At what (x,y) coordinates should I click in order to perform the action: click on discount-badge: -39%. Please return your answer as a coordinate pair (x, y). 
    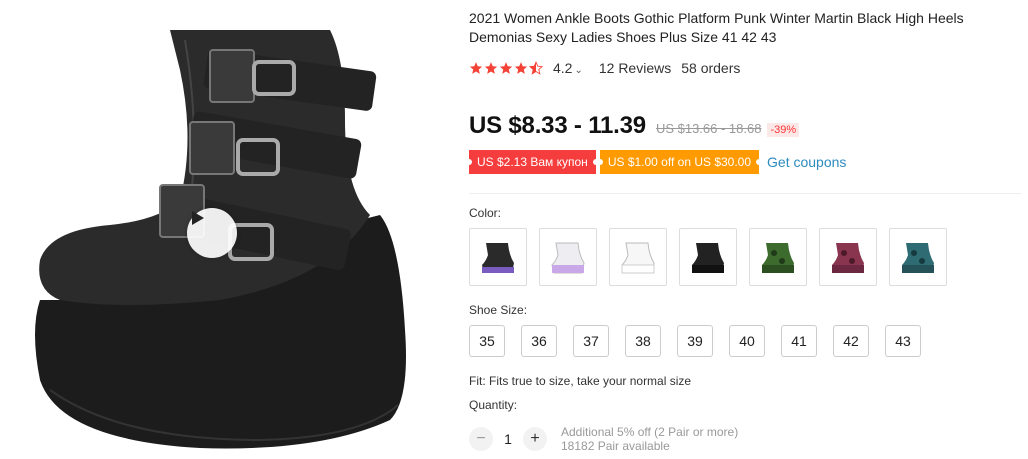
    Looking at the image, I should click on (783, 130).